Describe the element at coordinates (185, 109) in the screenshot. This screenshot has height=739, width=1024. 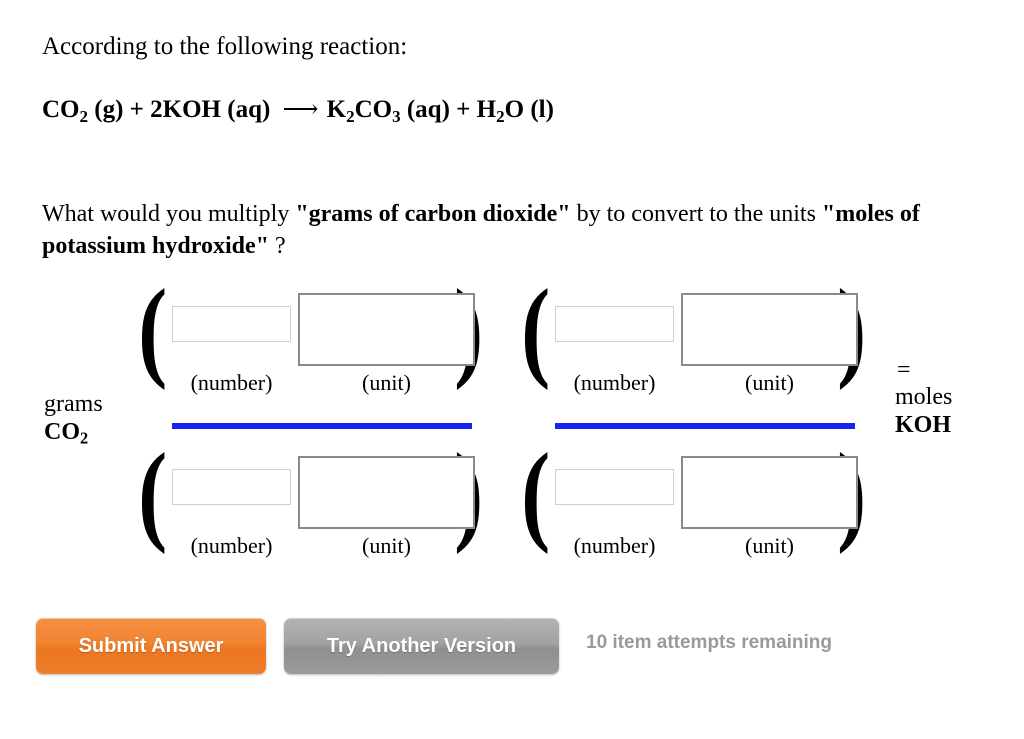
I see `reactant2-symbol: 2KOH` at that location.